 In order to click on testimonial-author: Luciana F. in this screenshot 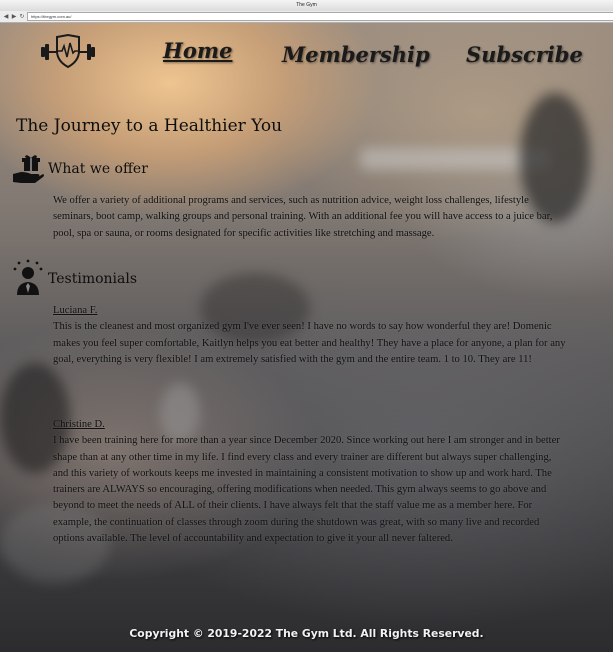, I will do `click(75, 310)`.